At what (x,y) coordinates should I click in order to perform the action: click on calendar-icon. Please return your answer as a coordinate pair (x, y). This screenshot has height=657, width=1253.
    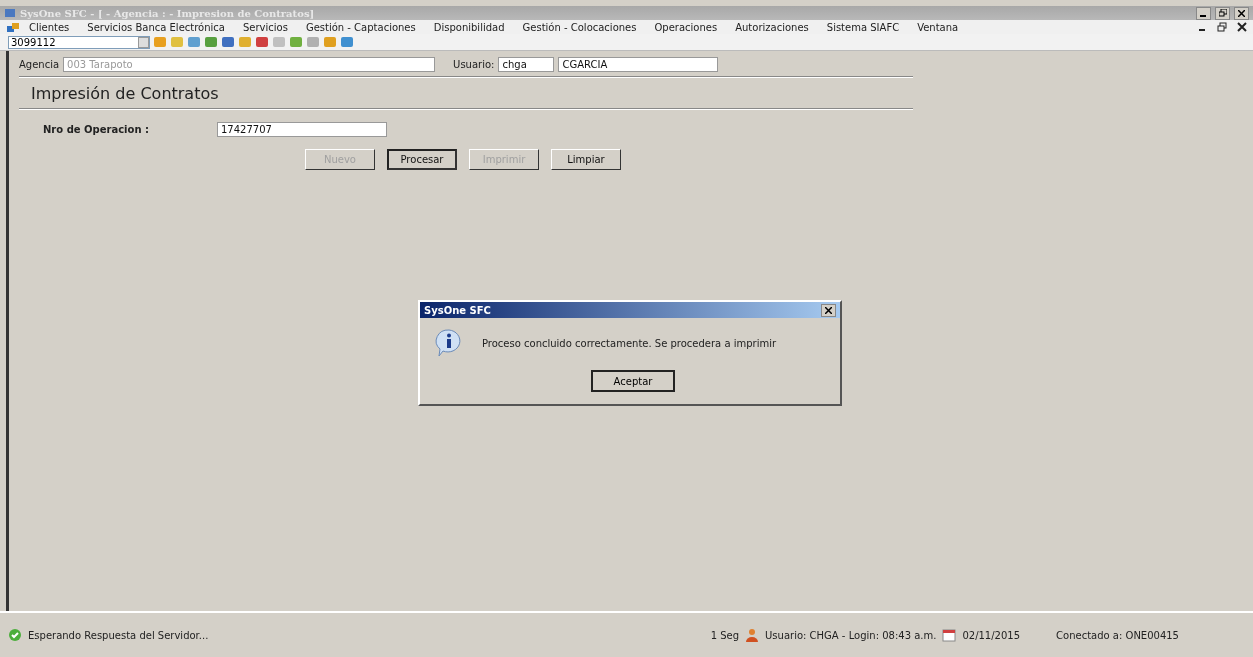
    Looking at the image, I should click on (949, 635).